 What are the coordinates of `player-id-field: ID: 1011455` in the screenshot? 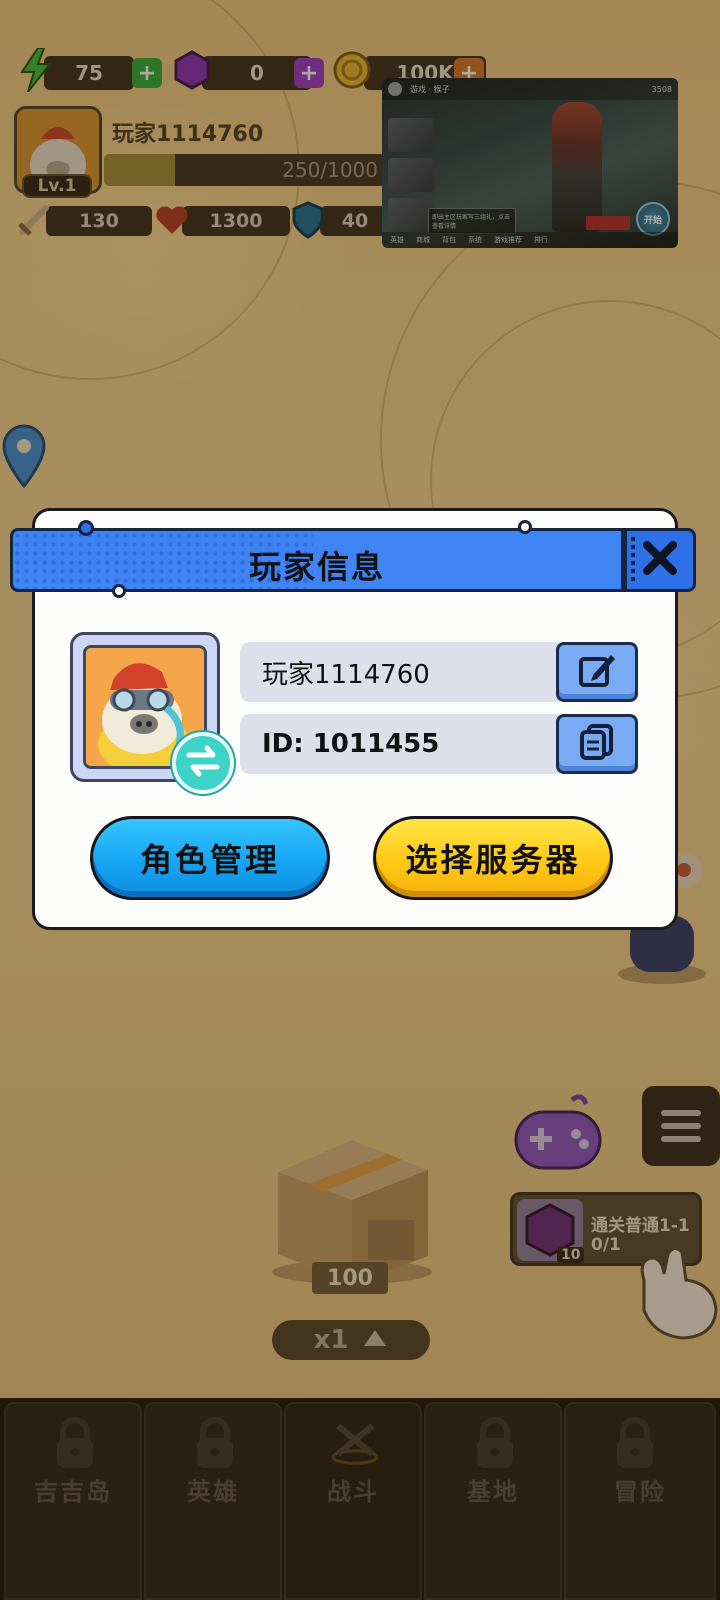 It's located at (400, 744).